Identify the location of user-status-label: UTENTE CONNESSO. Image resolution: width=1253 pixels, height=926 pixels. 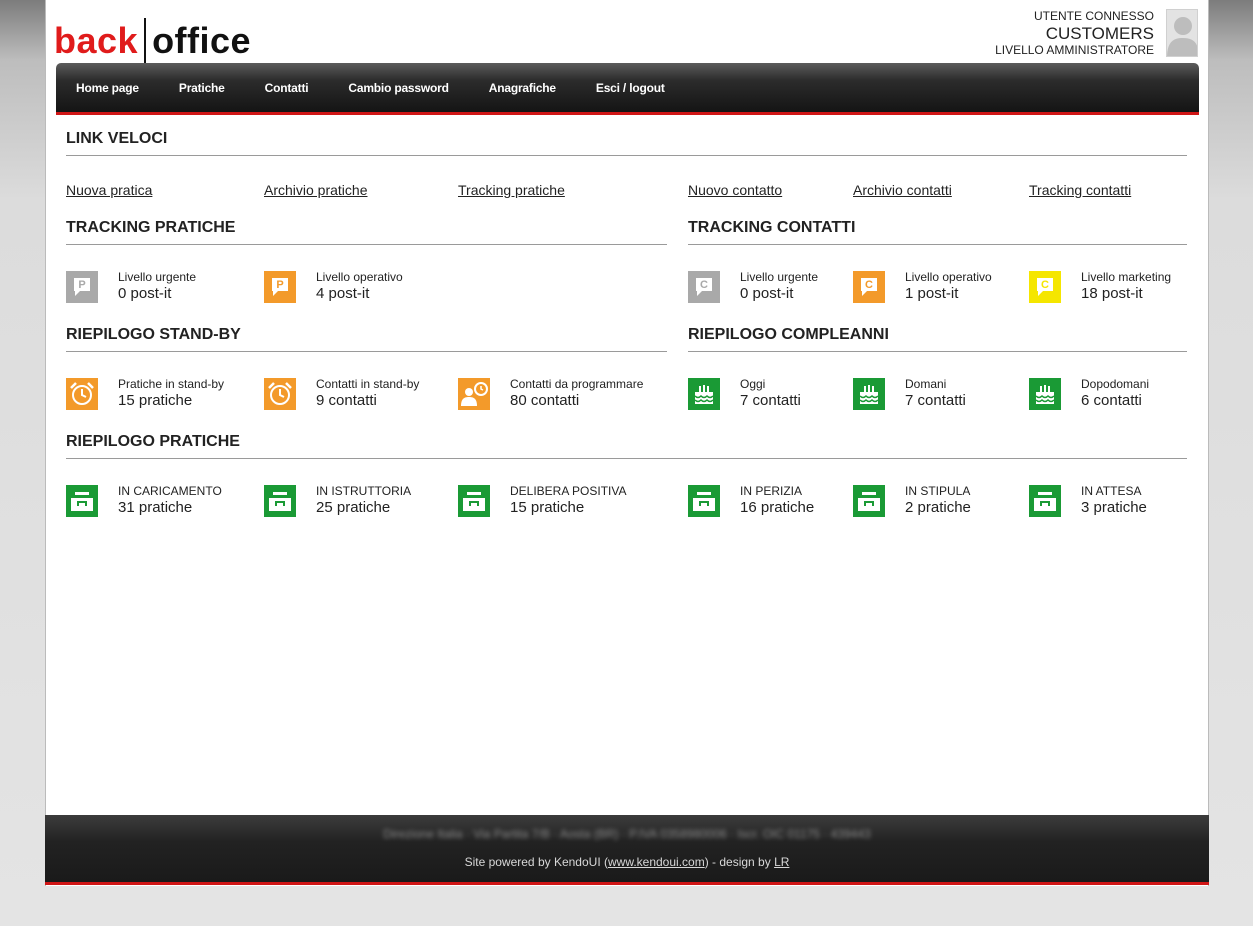
(1093, 16).